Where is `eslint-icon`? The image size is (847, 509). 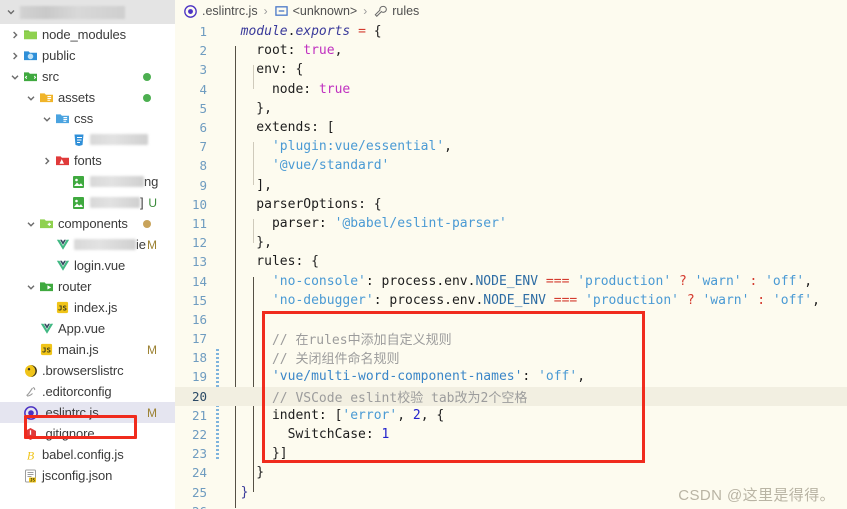 eslint-icon is located at coordinates (30, 413).